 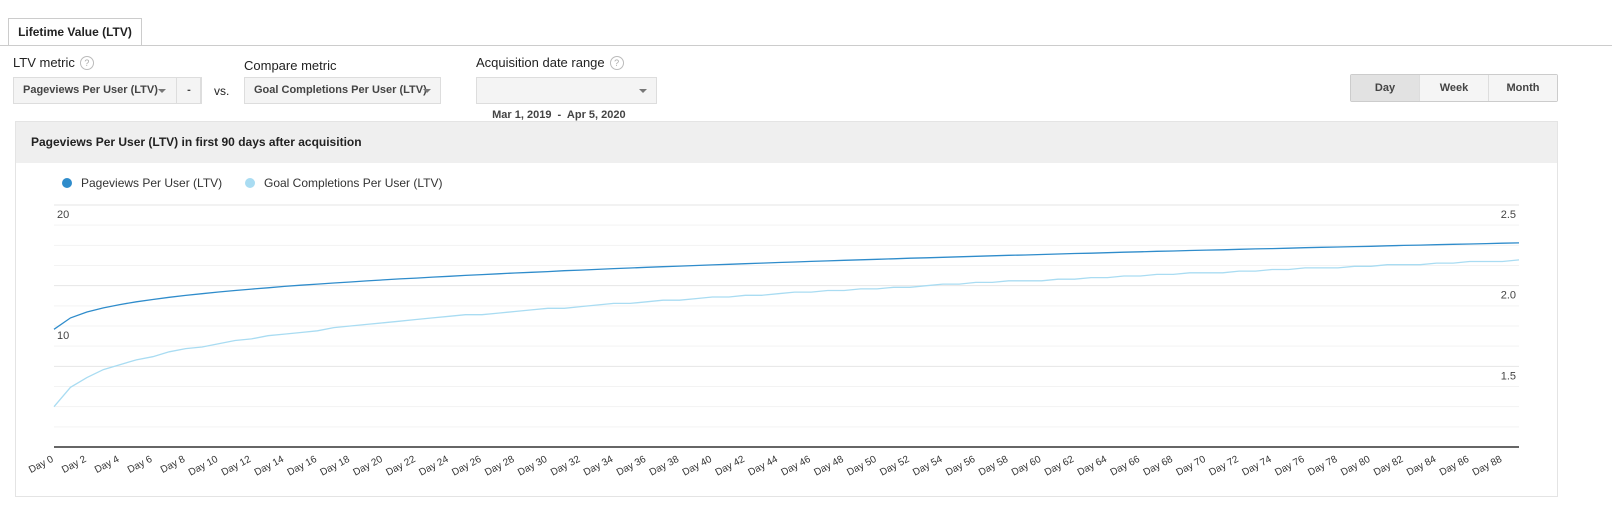 I want to click on x-tick-label: Day 10, so click(x=204, y=466).